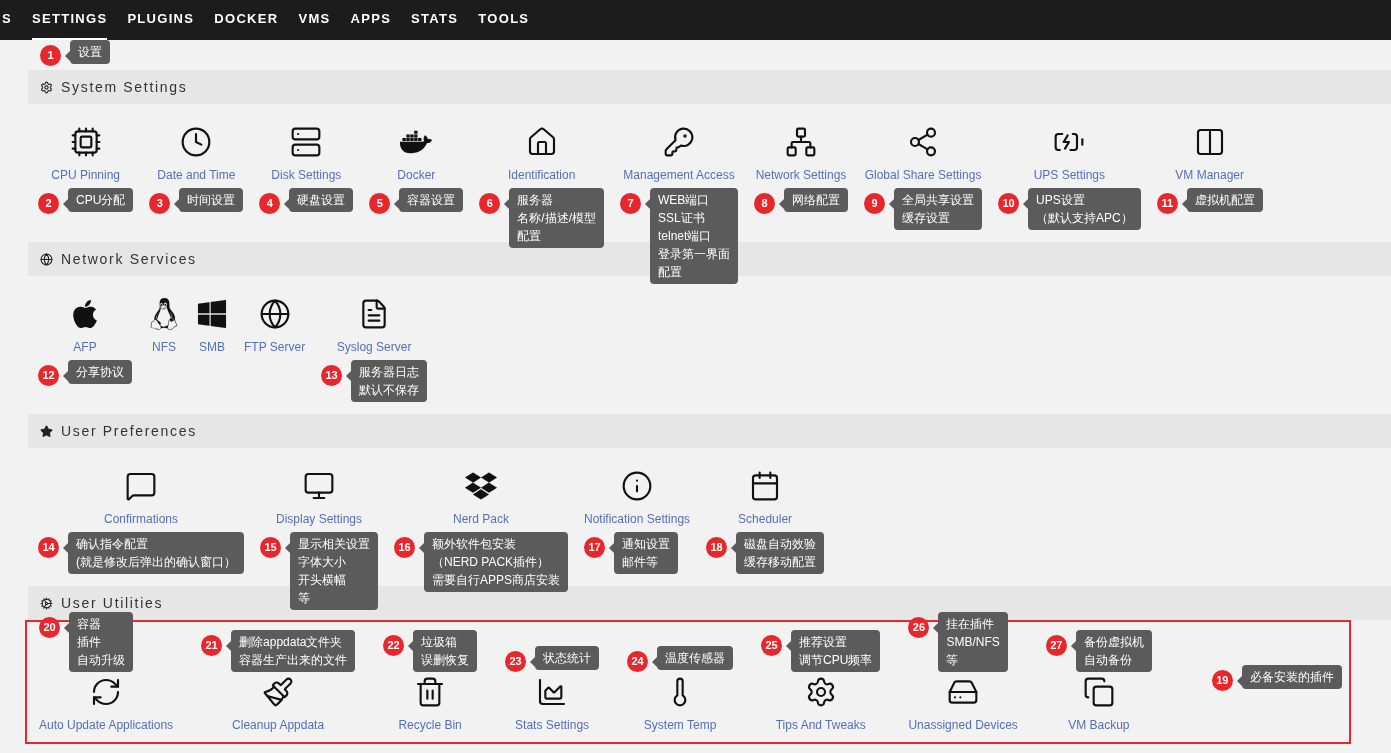 Image resolution: width=1391 pixels, height=753 pixels. Describe the element at coordinates (278, 692) in the screenshot. I see `paintbrush-icon` at that location.